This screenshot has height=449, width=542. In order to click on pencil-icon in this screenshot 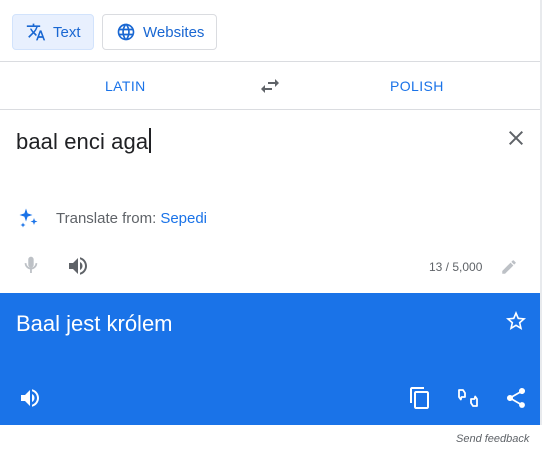, I will do `click(509, 267)`.